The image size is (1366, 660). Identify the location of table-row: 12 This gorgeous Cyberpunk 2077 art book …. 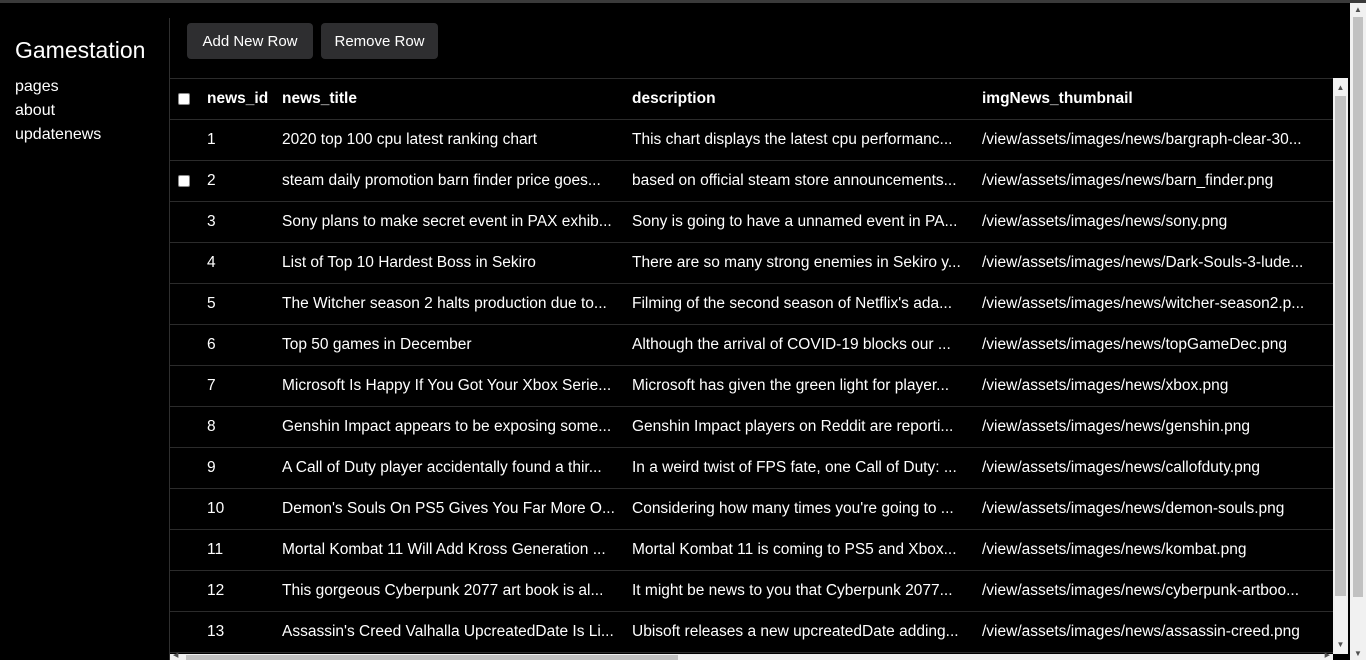
(751, 591).